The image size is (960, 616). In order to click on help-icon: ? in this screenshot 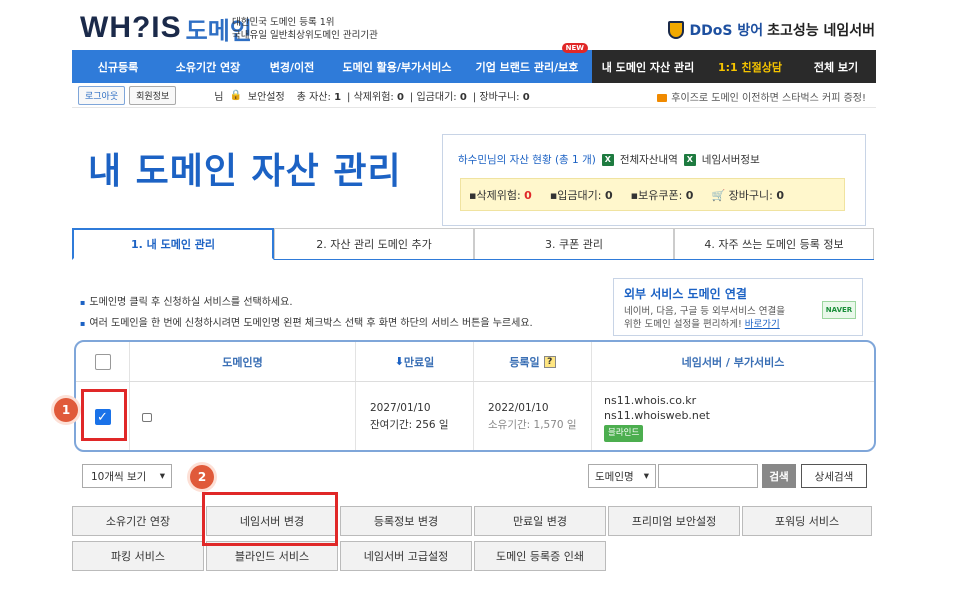, I will do `click(549, 361)`.